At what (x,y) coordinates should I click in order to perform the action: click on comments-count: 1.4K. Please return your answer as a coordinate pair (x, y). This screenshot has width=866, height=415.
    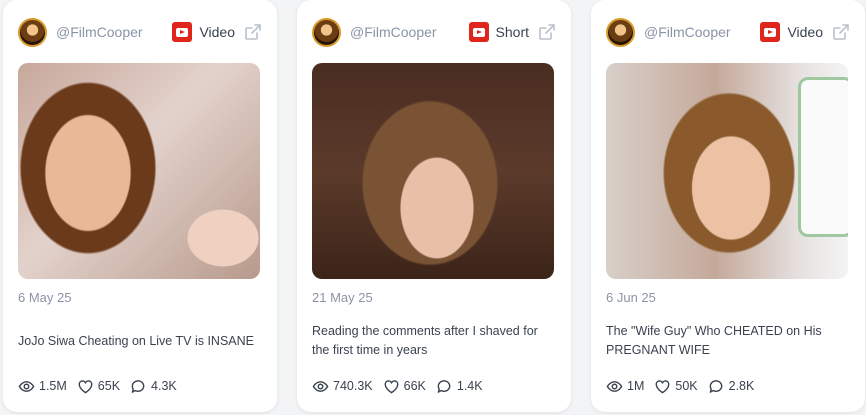
    Looking at the image, I should click on (469, 386).